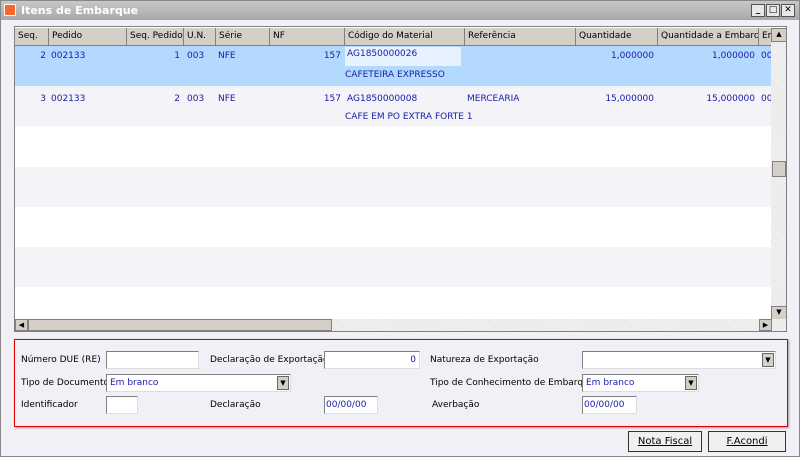  What do you see at coordinates (512, 383) in the screenshot?
I see `tipo-conhecimento-label: Tipo de Conhecimento de Embarque` at bounding box center [512, 383].